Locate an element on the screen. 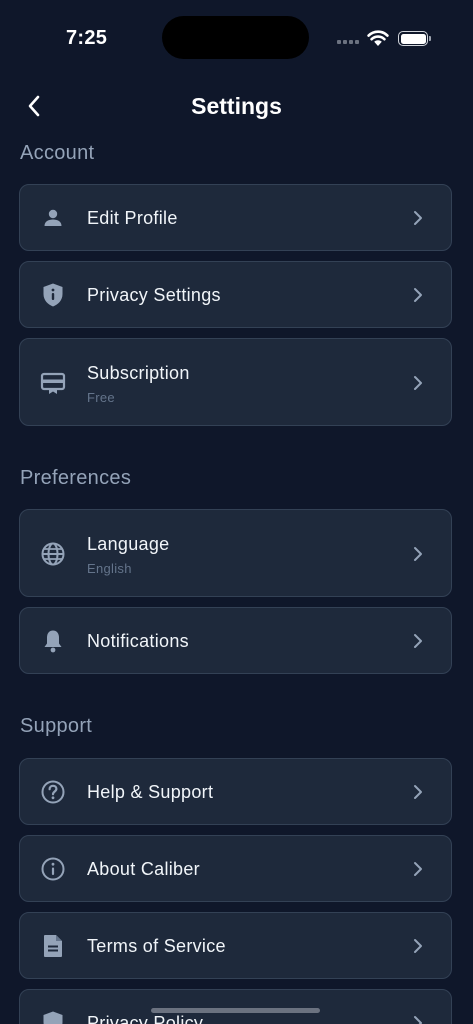 The width and height of the screenshot is (473, 1024). settings-item-label: About Caliber is located at coordinates (143, 869).